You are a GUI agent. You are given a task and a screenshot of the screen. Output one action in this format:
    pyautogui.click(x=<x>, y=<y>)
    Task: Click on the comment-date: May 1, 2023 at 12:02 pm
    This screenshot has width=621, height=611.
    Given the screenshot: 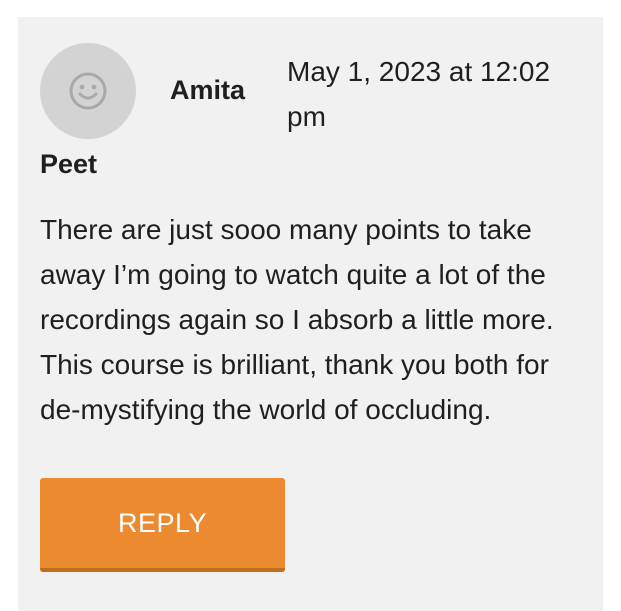 What is the action you would take?
    pyautogui.click(x=437, y=94)
    